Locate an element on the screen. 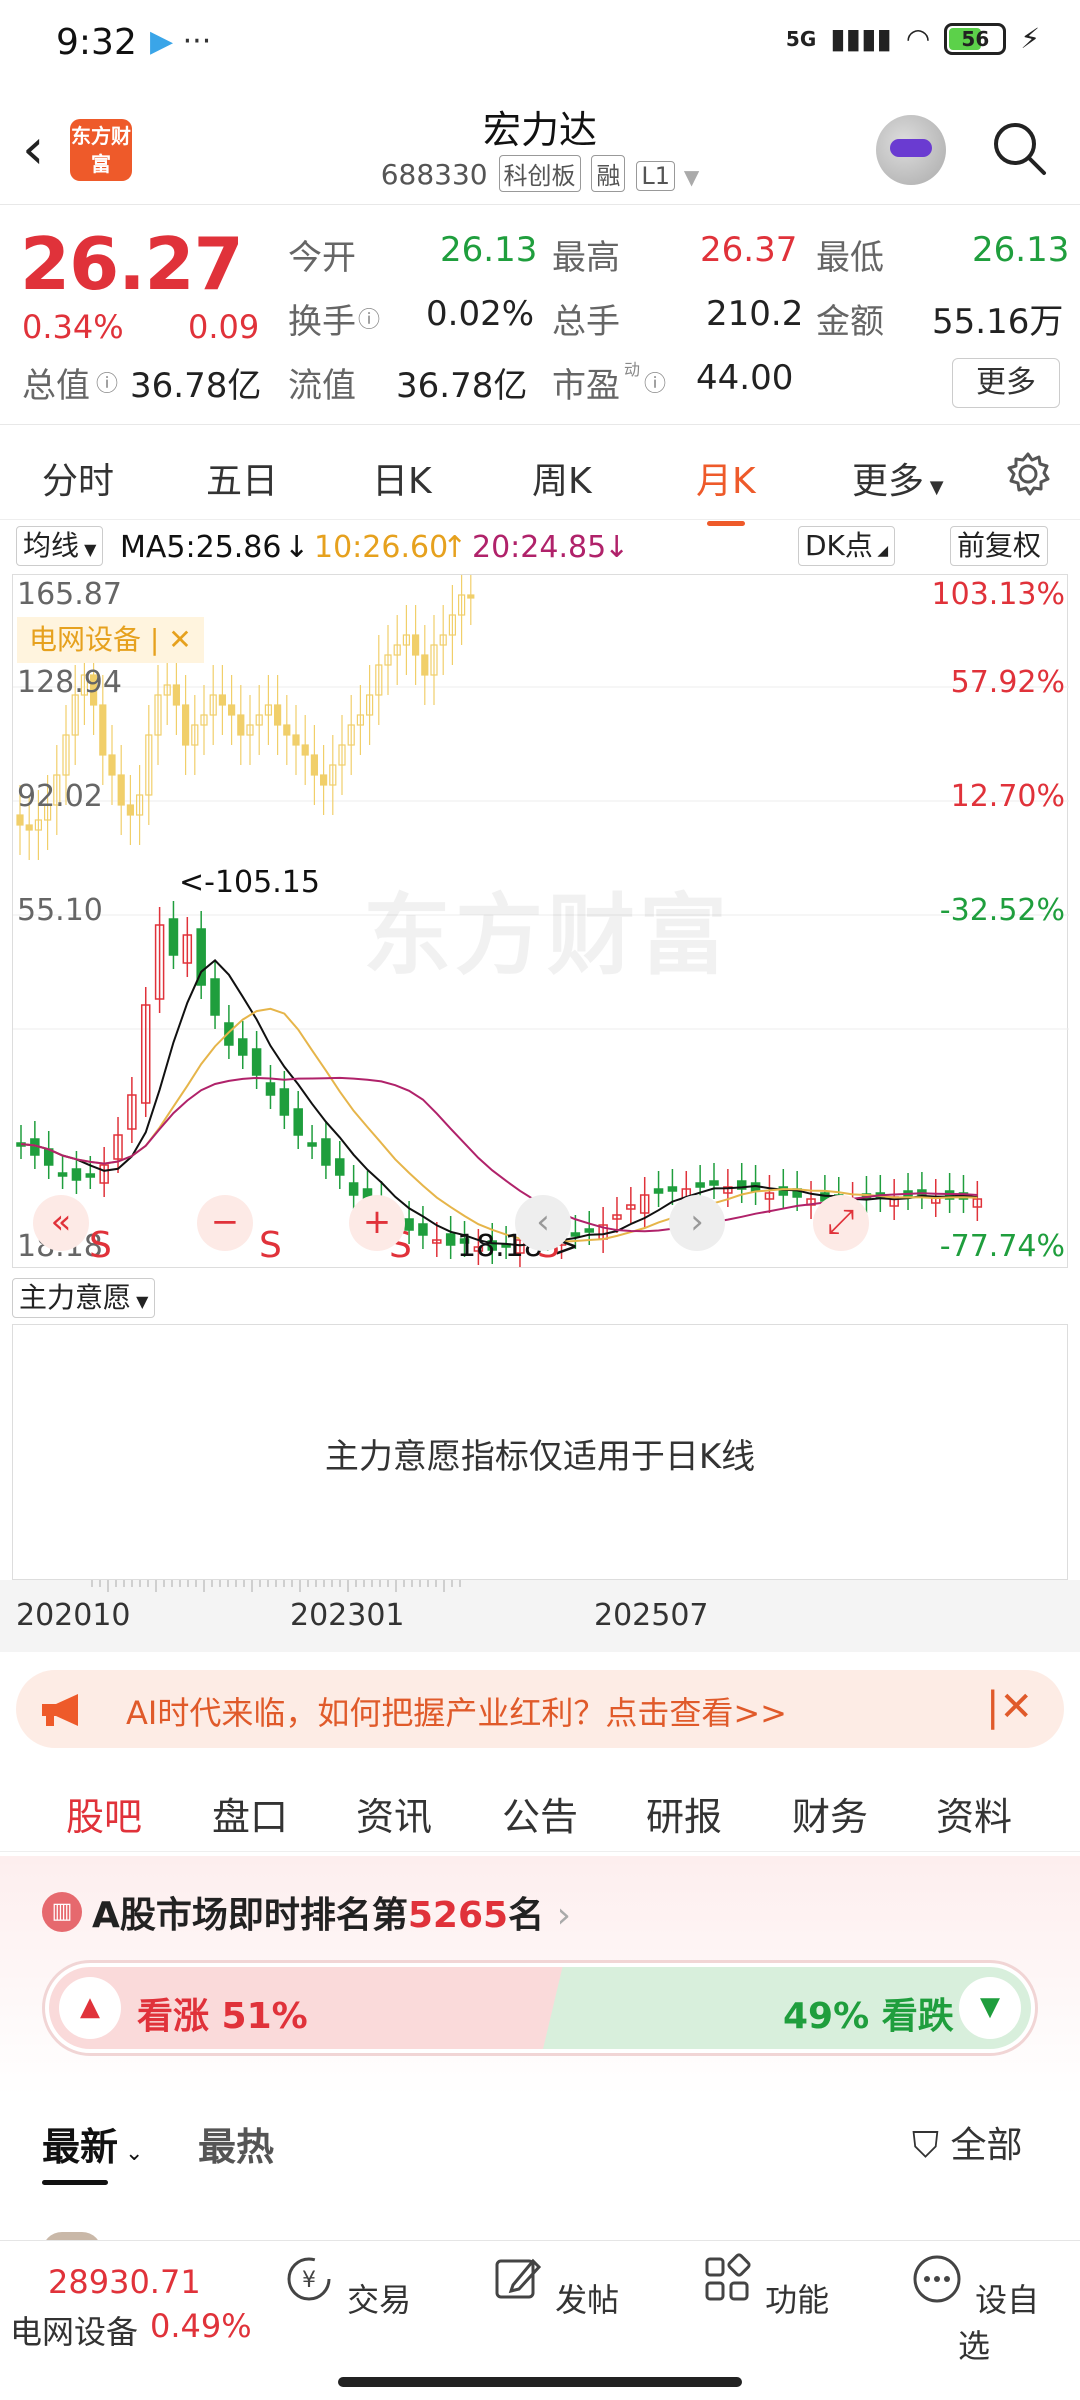  open-value: 26.13 is located at coordinates (489, 250).